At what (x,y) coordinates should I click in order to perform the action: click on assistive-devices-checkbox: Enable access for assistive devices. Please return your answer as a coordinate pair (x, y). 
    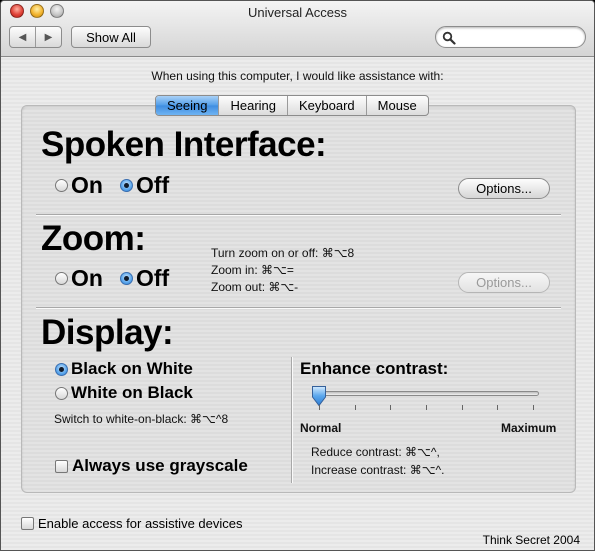
    Looking at the image, I should click on (131, 523).